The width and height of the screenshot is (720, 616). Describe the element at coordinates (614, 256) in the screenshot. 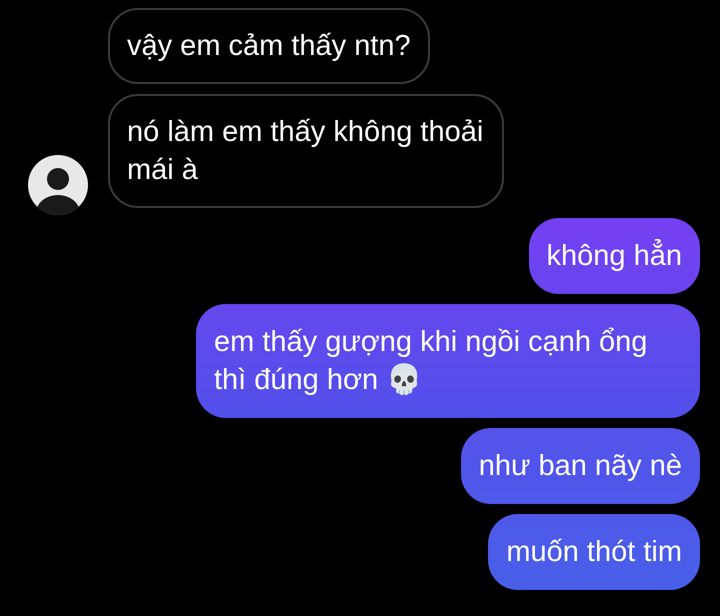

I see `sent-message: không hẳn` at that location.